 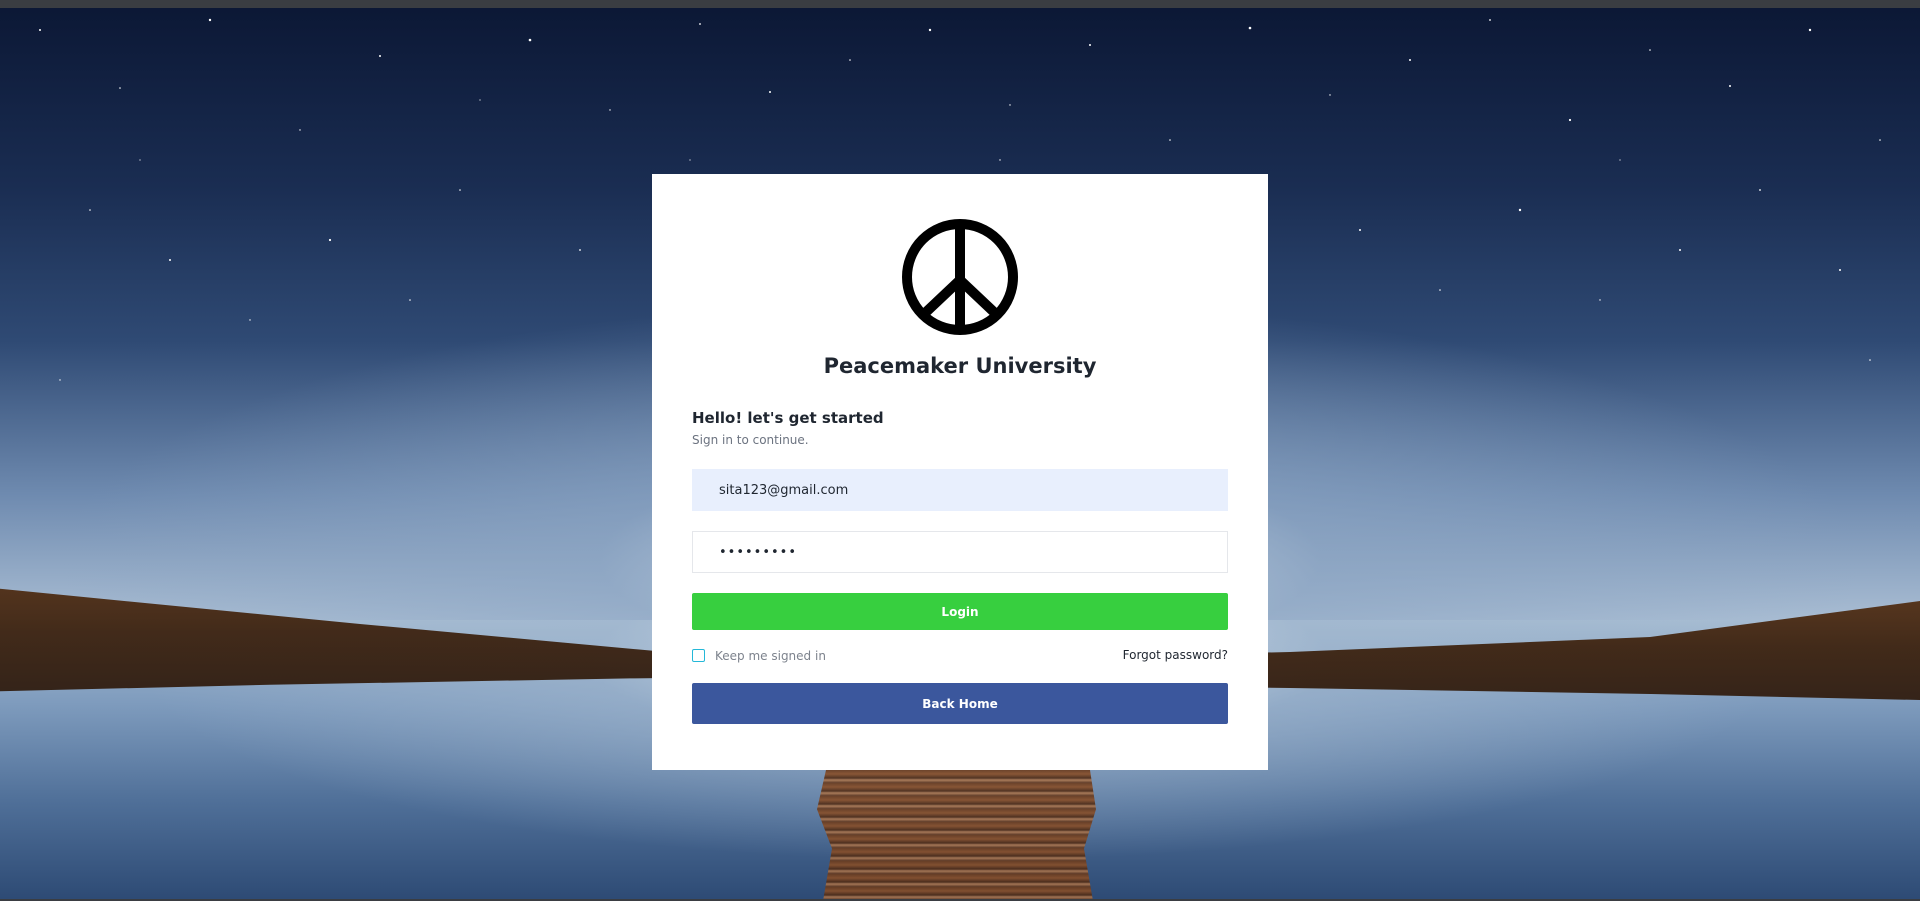 What do you see at coordinates (960, 552) in the screenshot?
I see `password-field` at bounding box center [960, 552].